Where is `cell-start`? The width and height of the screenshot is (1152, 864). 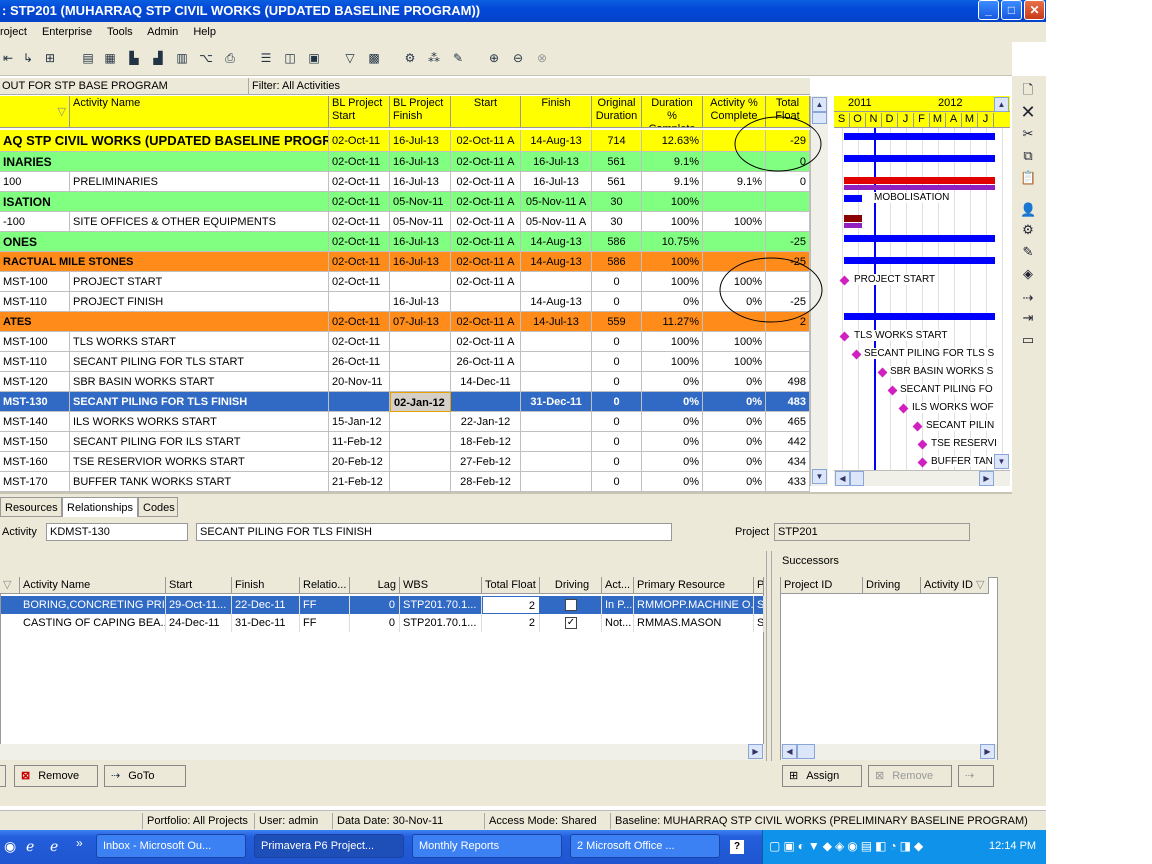 cell-start is located at coordinates (486, 302).